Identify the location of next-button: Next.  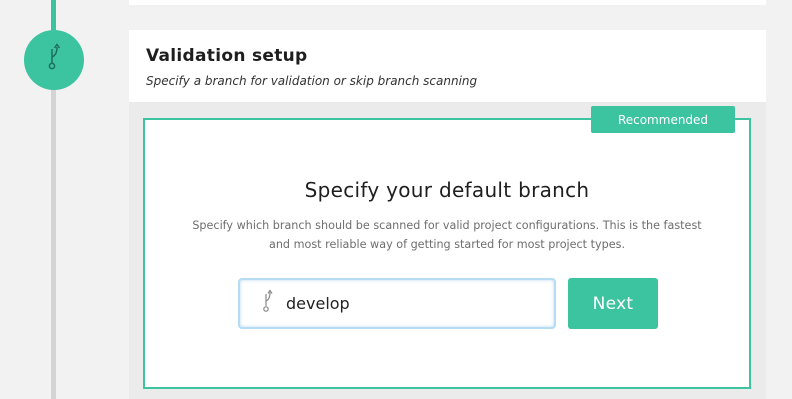
(613, 303).